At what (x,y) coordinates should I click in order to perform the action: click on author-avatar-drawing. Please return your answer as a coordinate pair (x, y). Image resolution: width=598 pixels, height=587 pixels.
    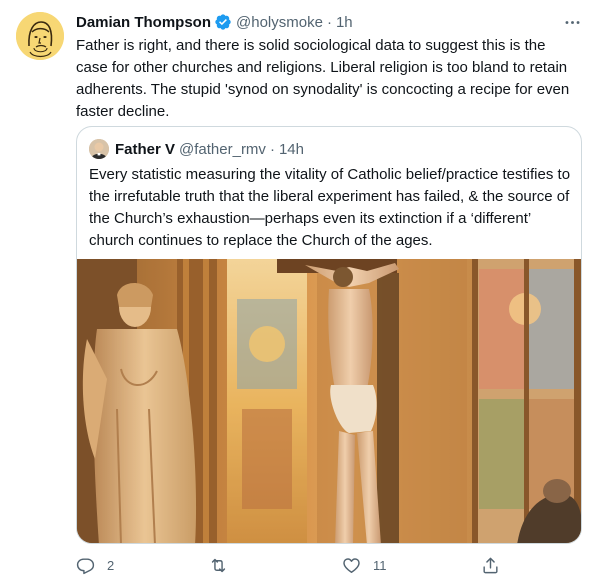
    Looking at the image, I should click on (40, 36).